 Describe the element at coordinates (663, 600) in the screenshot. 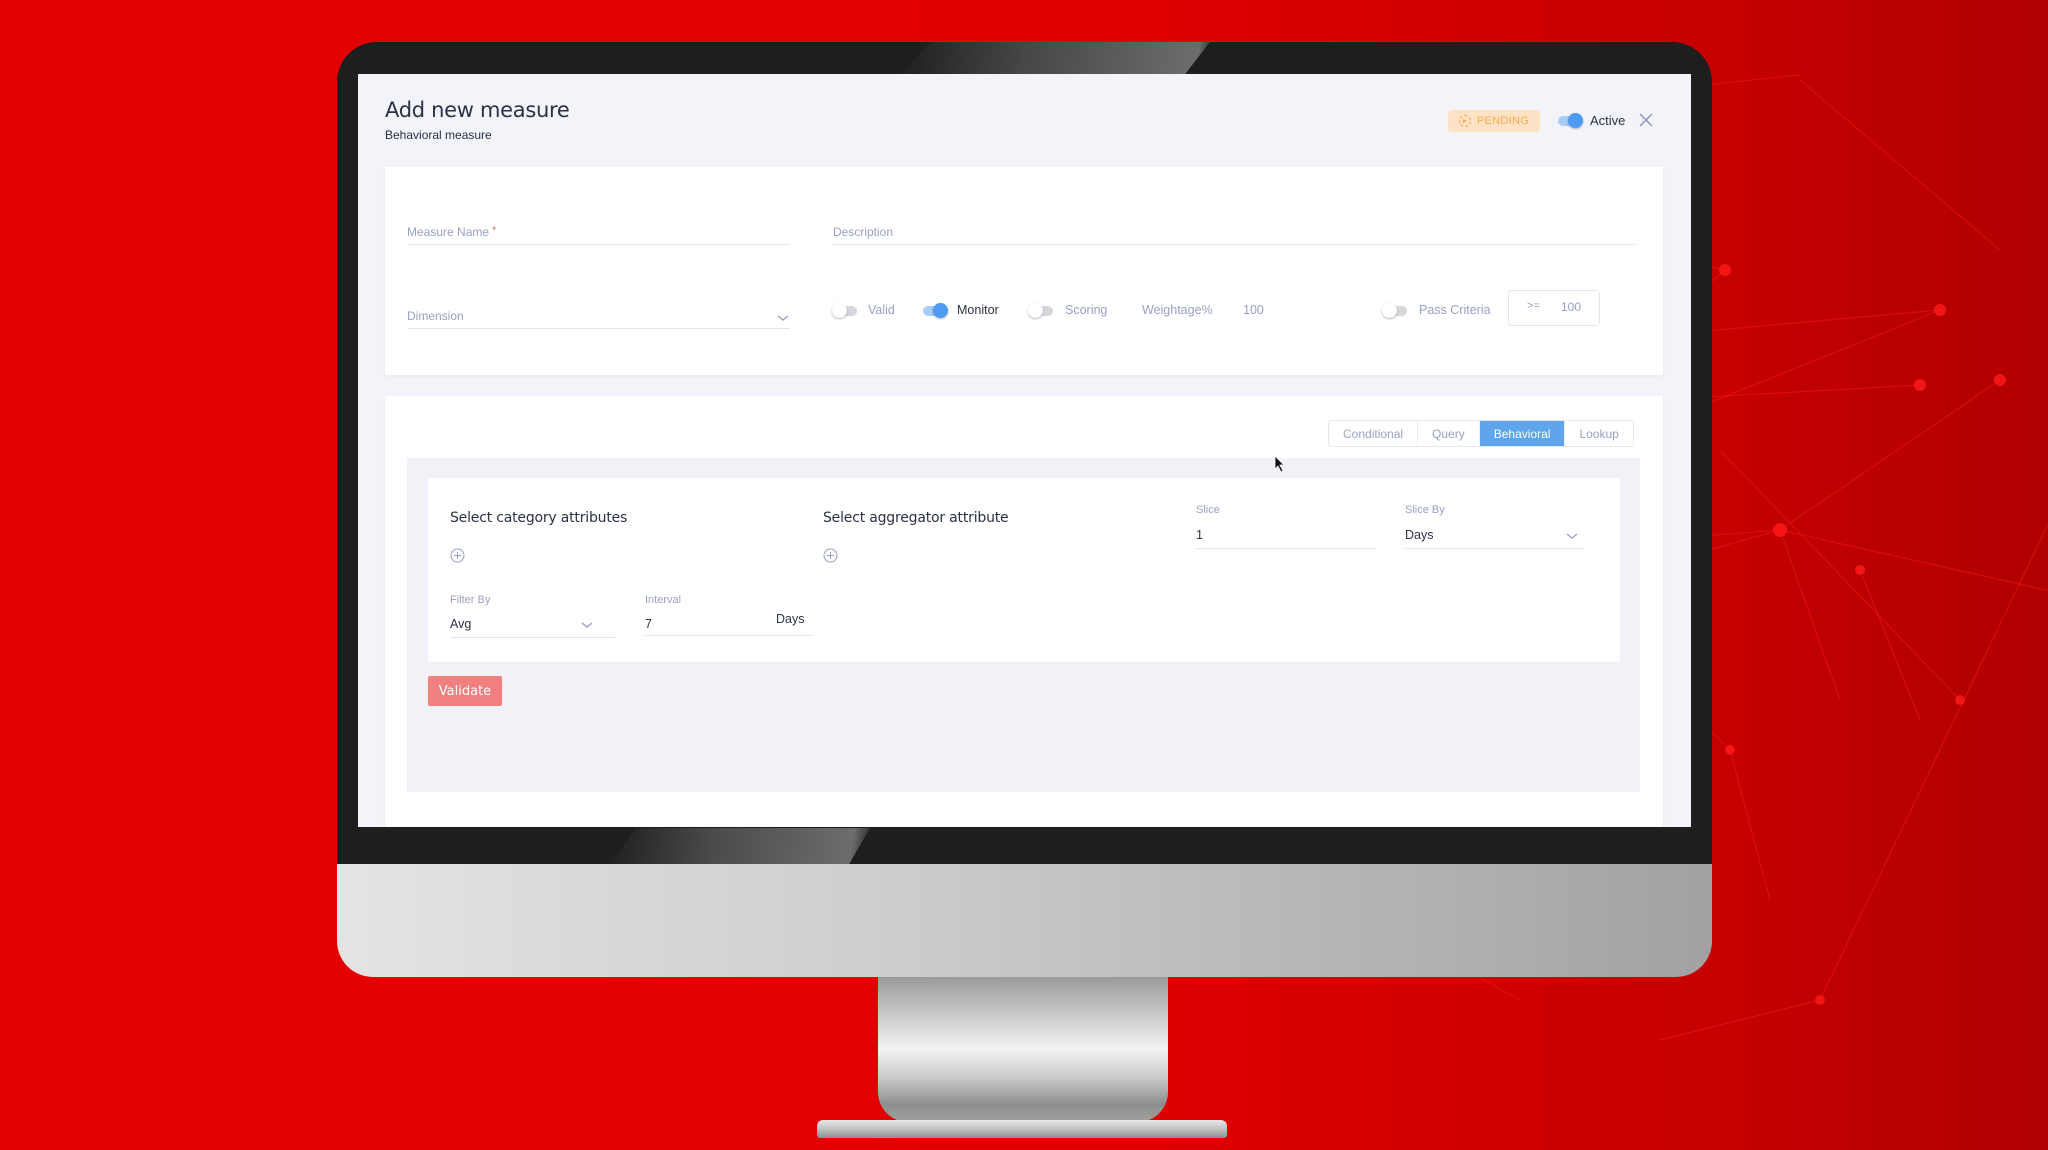

I see `interval-label: Interval` at that location.